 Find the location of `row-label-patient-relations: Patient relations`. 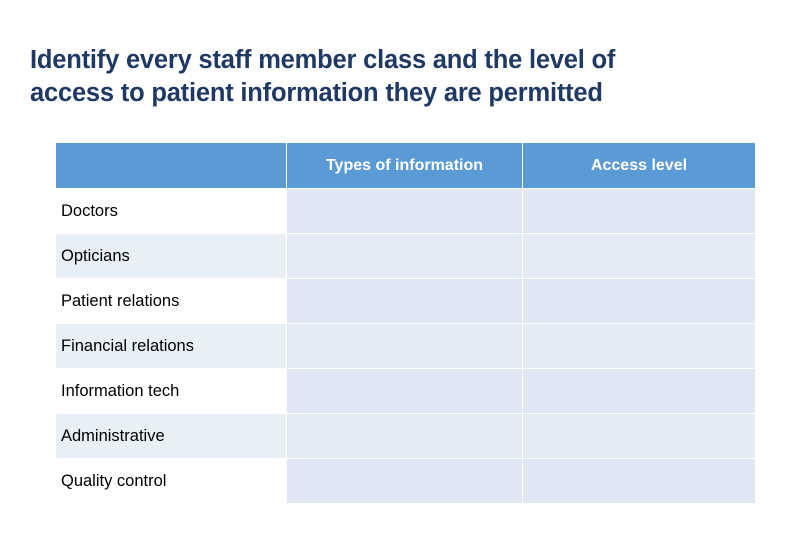

row-label-patient-relations: Patient relations is located at coordinates (171, 301).